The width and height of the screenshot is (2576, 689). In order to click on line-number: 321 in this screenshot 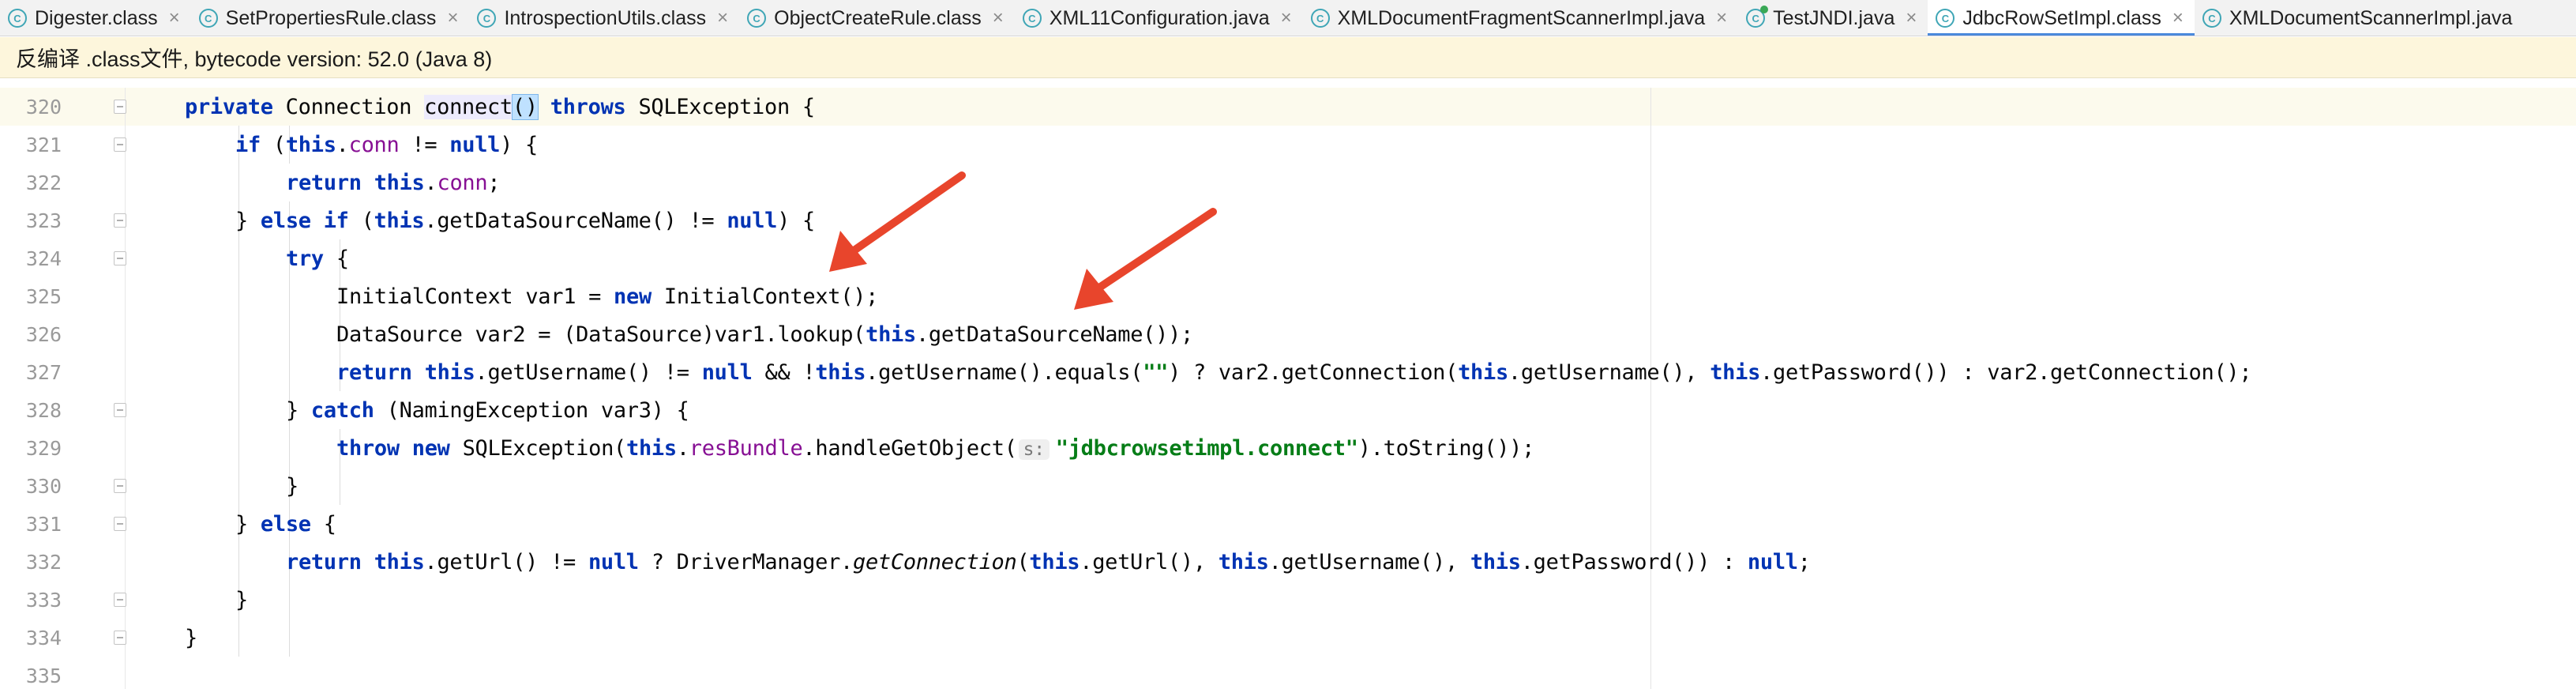, I will do `click(43, 144)`.